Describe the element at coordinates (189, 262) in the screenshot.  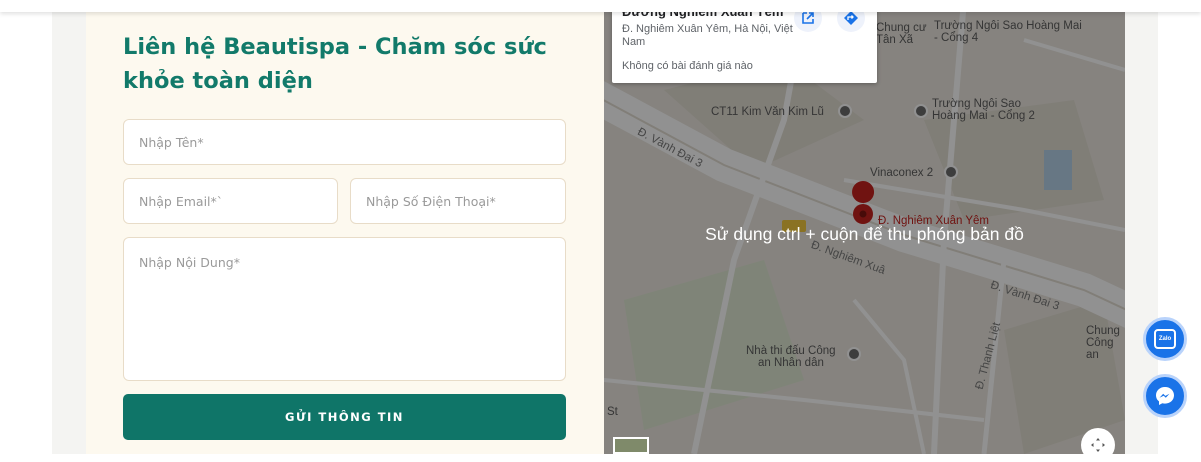
I see `content-placeholder: Nhập Nội Dung*` at that location.